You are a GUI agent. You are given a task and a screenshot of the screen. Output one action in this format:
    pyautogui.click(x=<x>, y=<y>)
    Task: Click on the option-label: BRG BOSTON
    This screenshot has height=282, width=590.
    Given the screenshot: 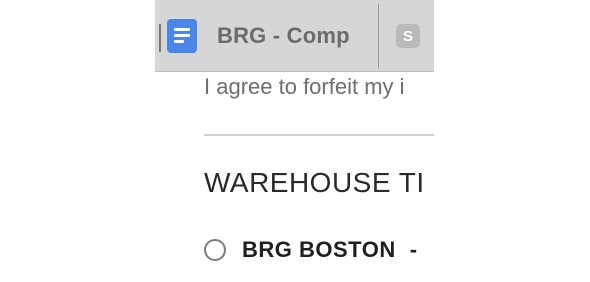 What is the action you would take?
    pyautogui.click(x=319, y=250)
    